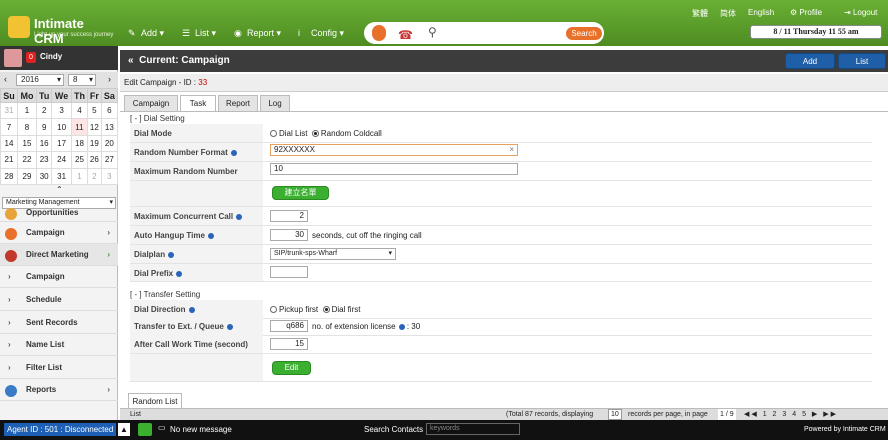  I want to click on calendar-day: 17, so click(61, 143).